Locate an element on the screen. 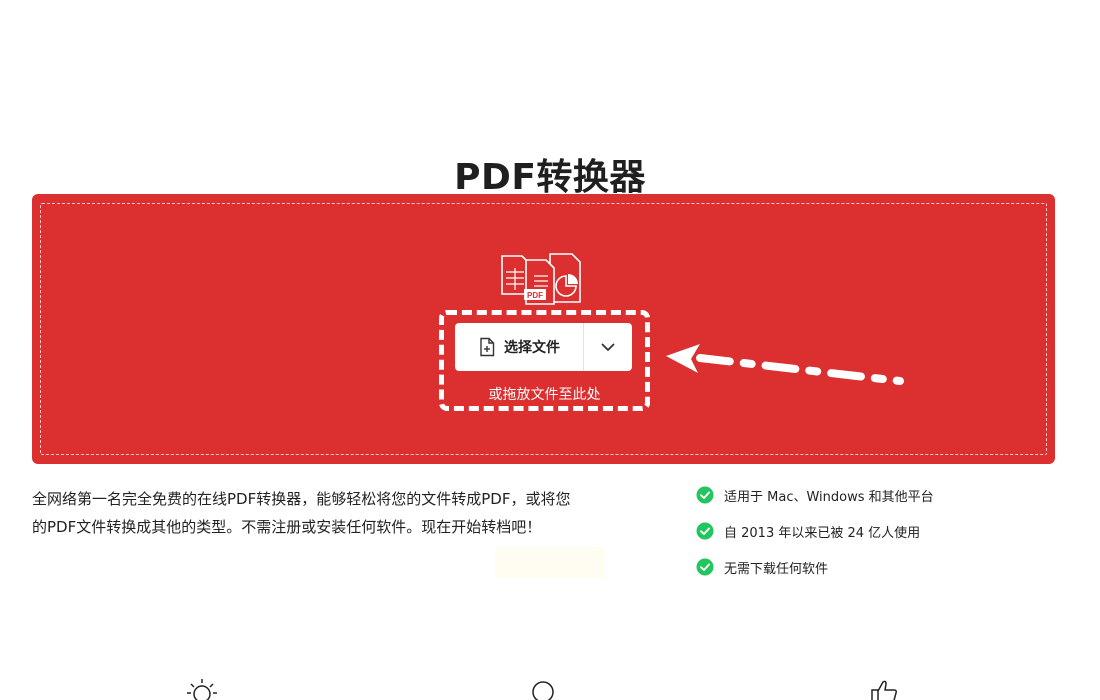 The width and height of the screenshot is (1100, 700). file-add-icon is located at coordinates (487, 347).